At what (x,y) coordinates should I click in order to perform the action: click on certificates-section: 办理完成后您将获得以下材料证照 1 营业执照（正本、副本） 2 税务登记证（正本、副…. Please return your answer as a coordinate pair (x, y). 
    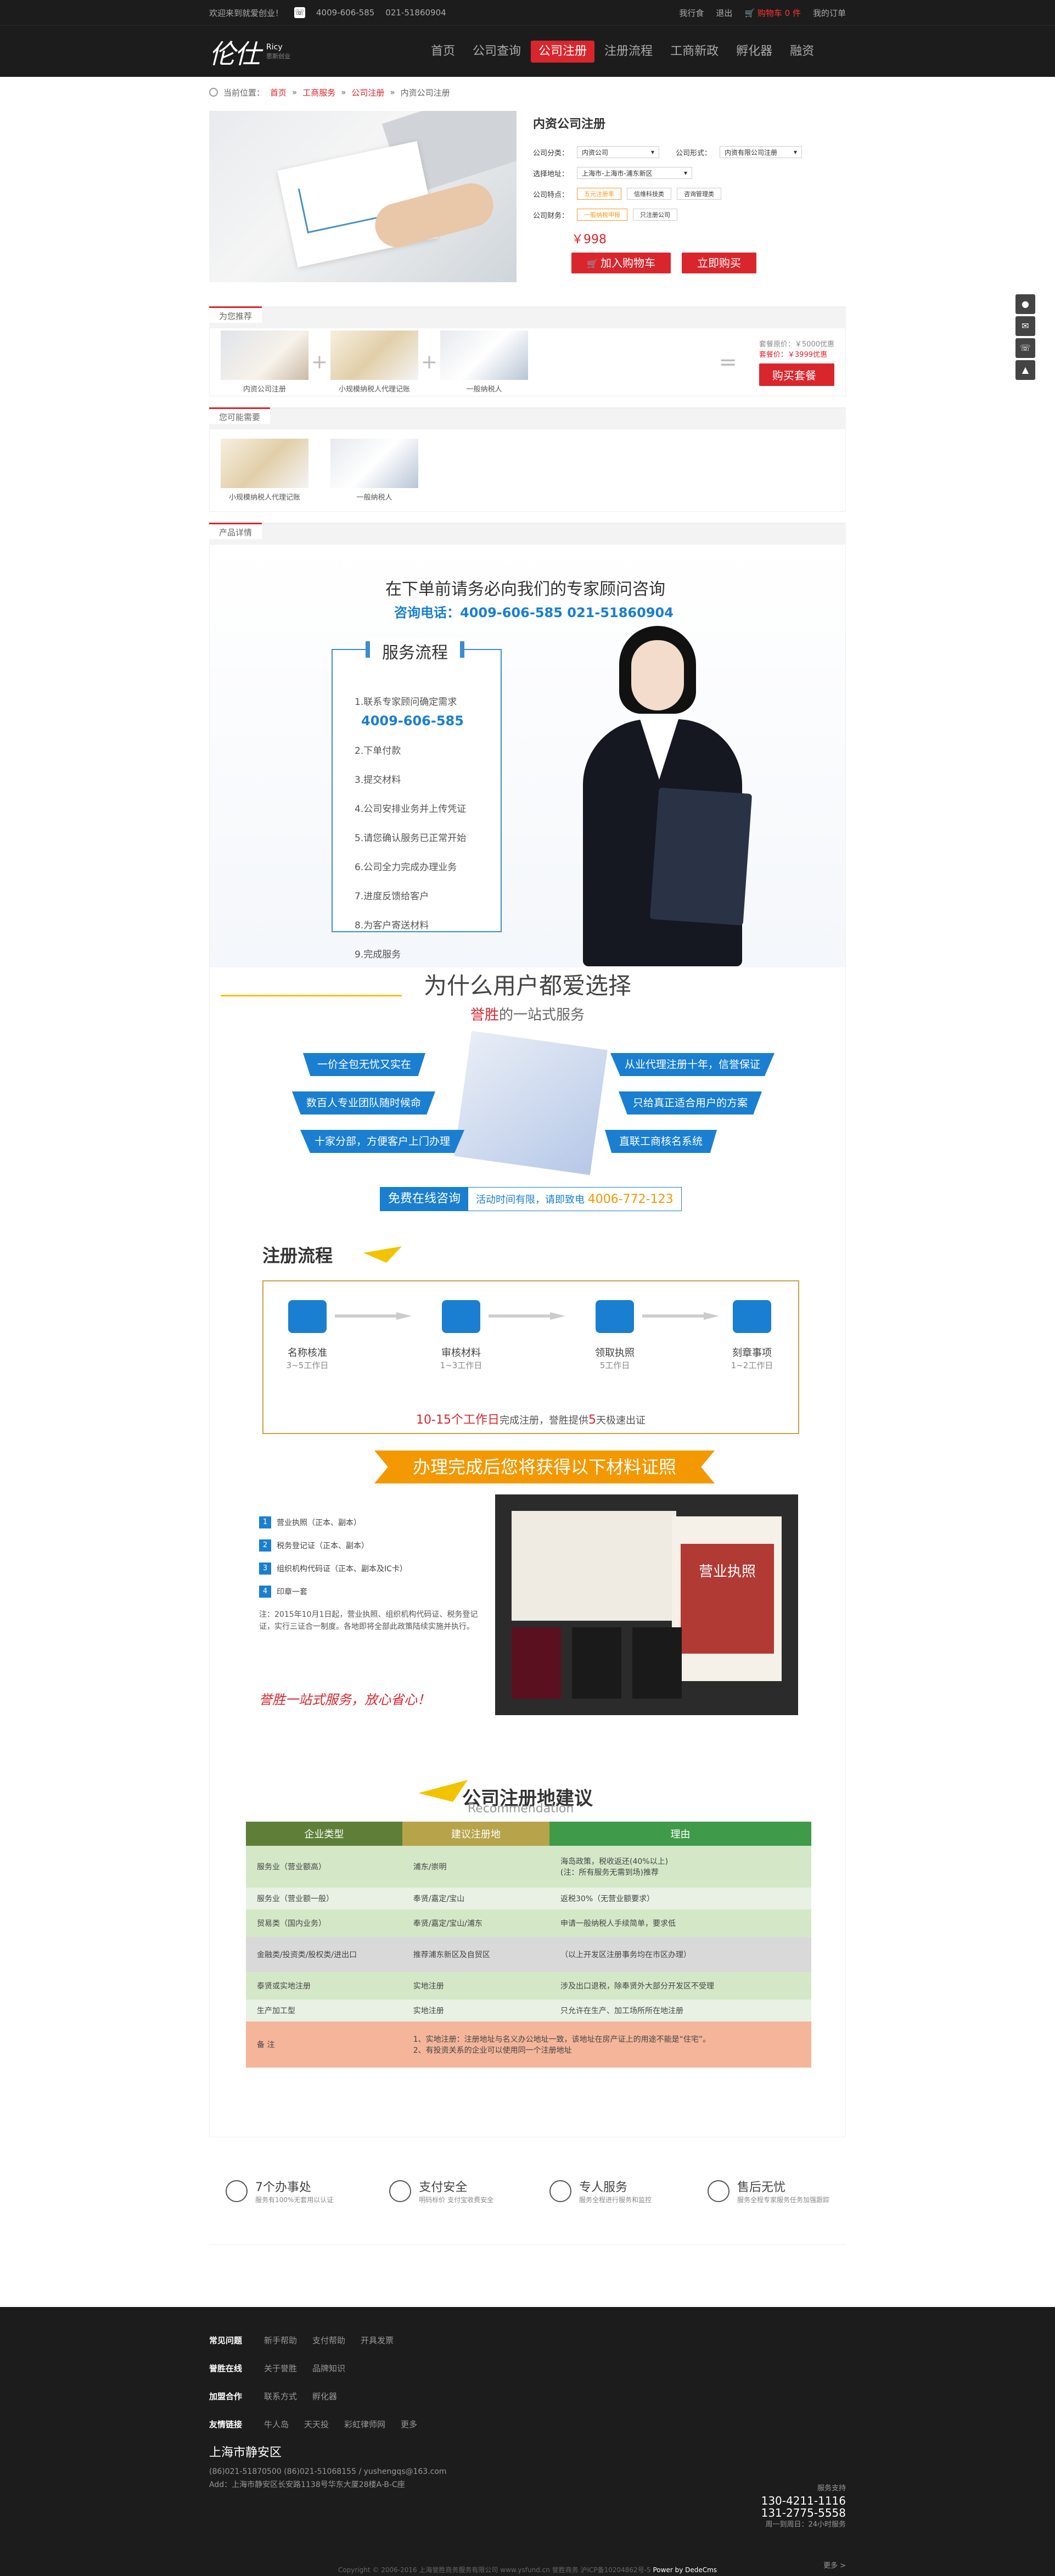
    Looking at the image, I should click on (527, 1613).